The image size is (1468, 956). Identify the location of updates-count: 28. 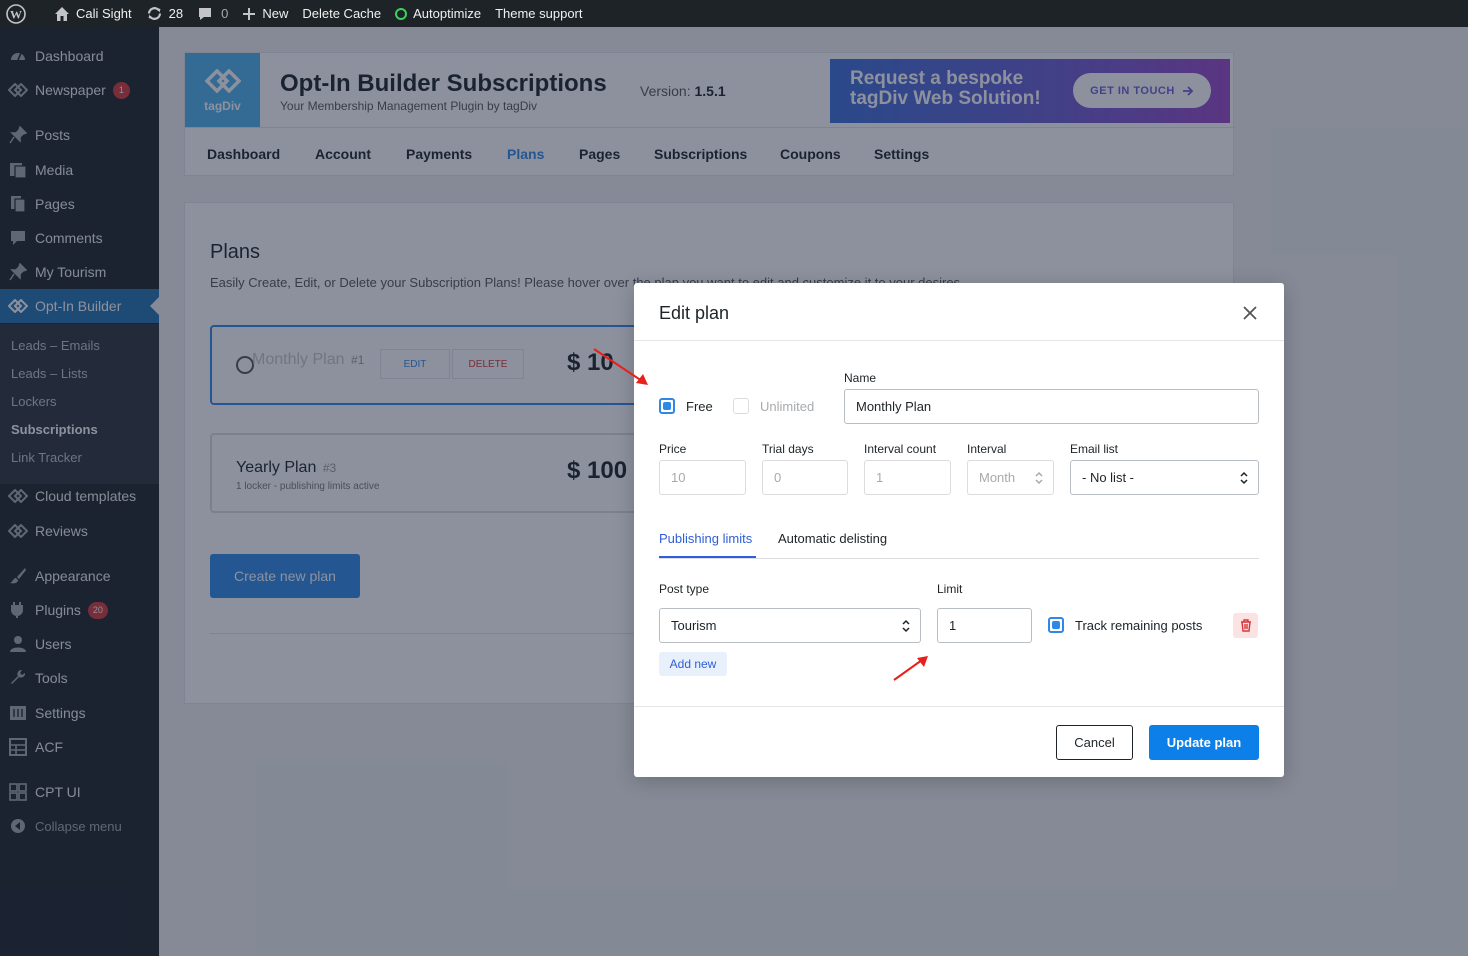
(176, 13).